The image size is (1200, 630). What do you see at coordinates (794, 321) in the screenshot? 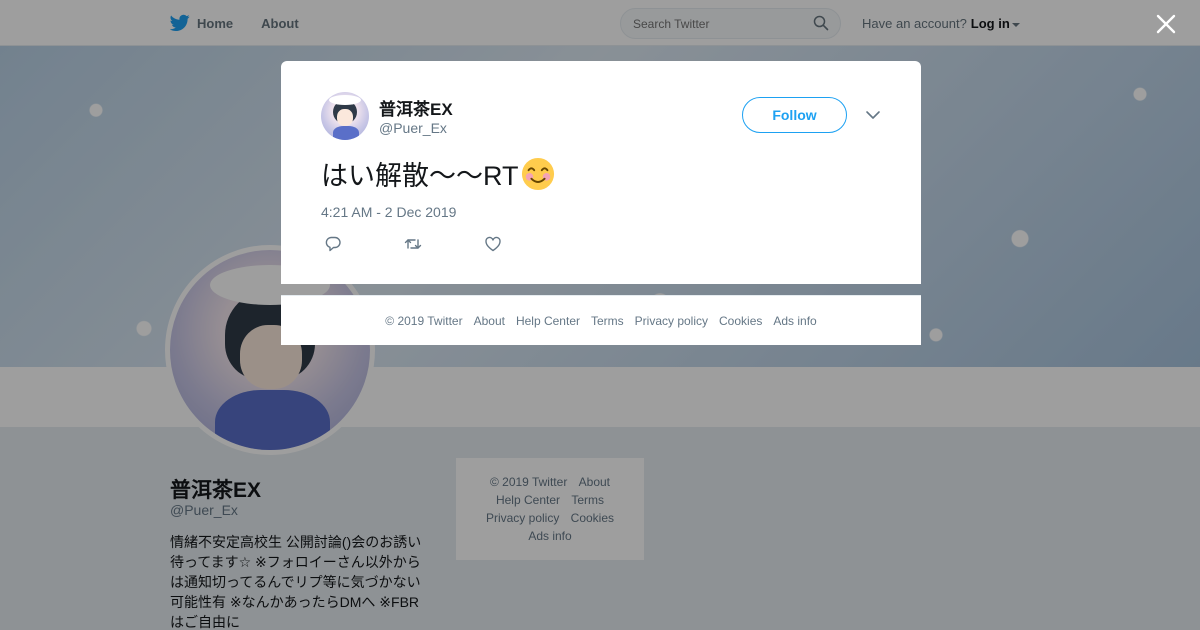
I see `footer-ads-link: Ads info` at bounding box center [794, 321].